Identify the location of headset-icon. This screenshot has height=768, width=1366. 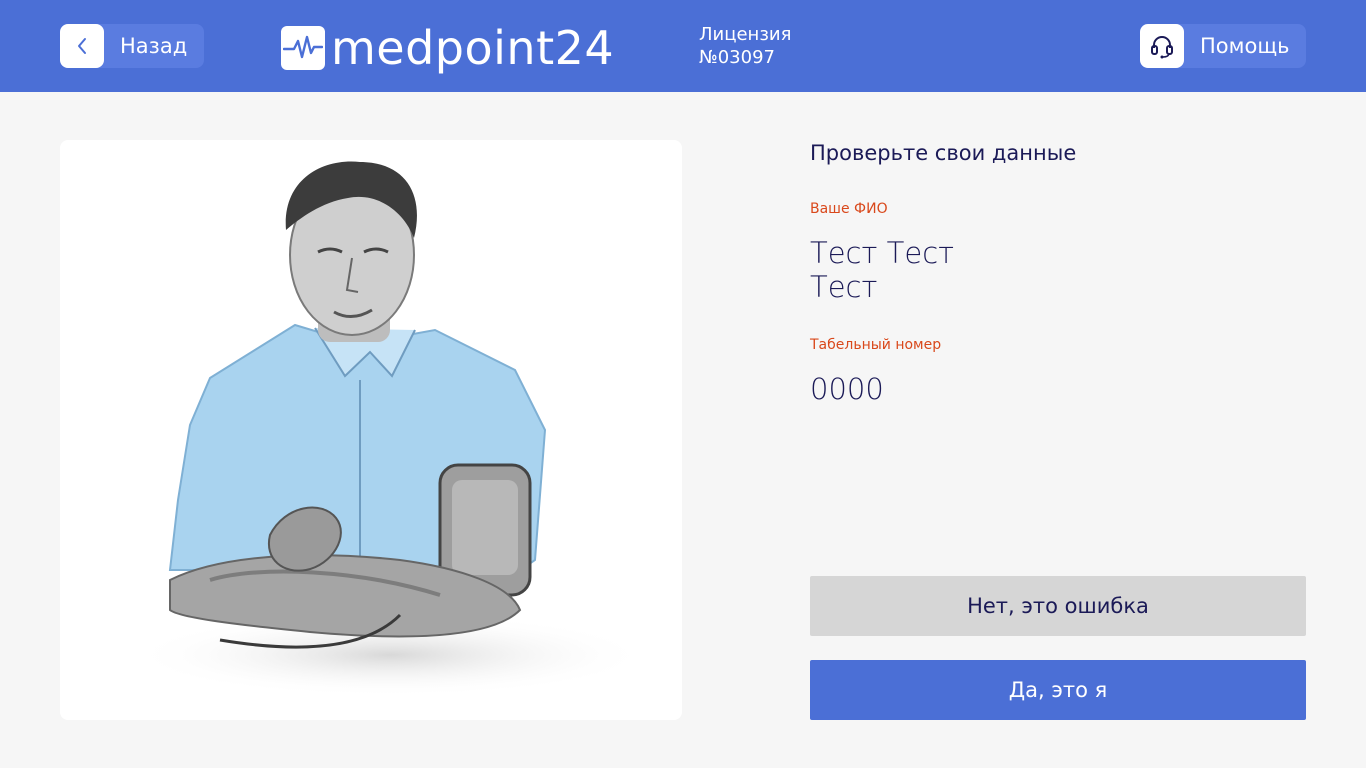
(1162, 46).